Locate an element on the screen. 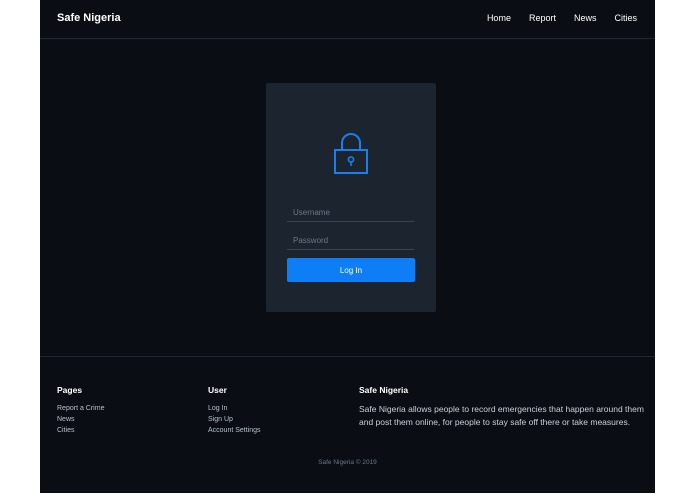 The image size is (695, 494). footer-user-heading: User is located at coordinates (217, 390).